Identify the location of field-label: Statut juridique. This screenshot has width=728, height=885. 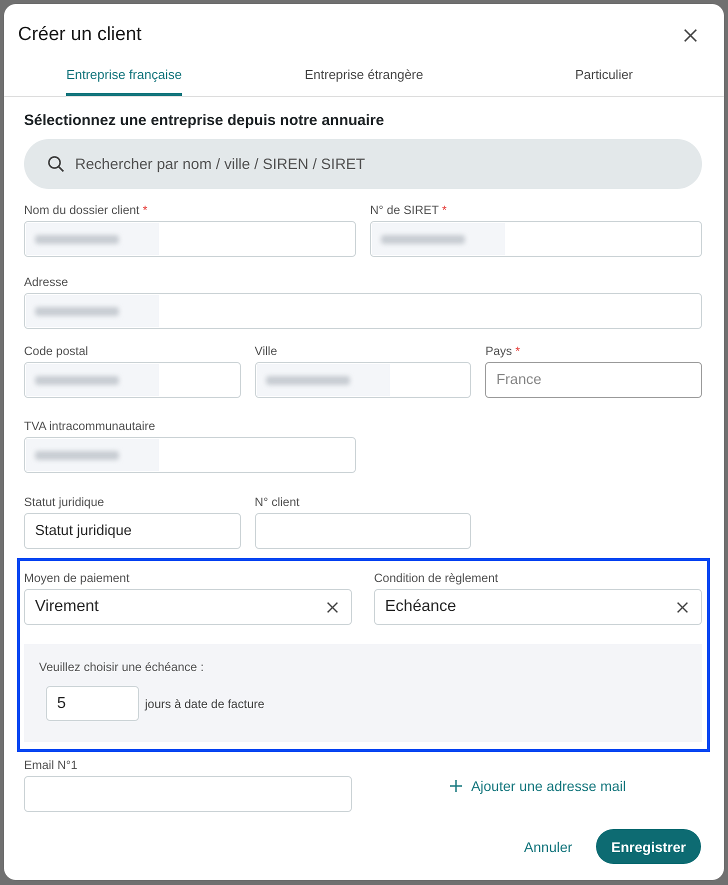
(64, 502).